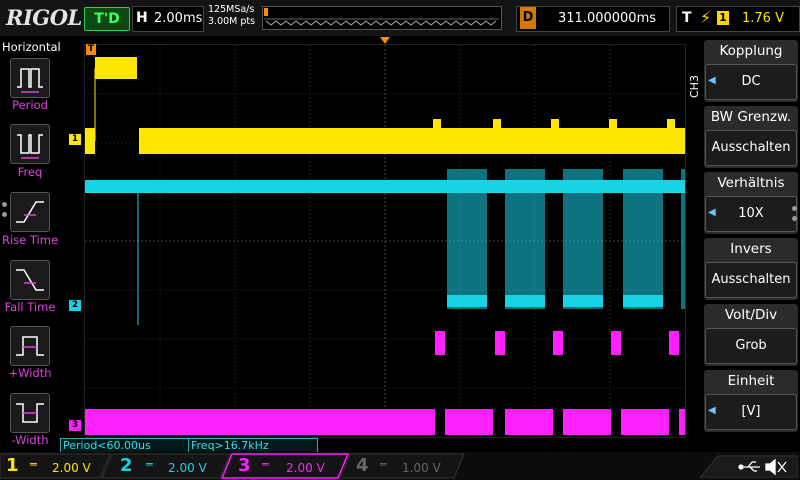 The height and width of the screenshot is (480, 800). I want to click on sample-rate: 125MSa/s, so click(231, 9).